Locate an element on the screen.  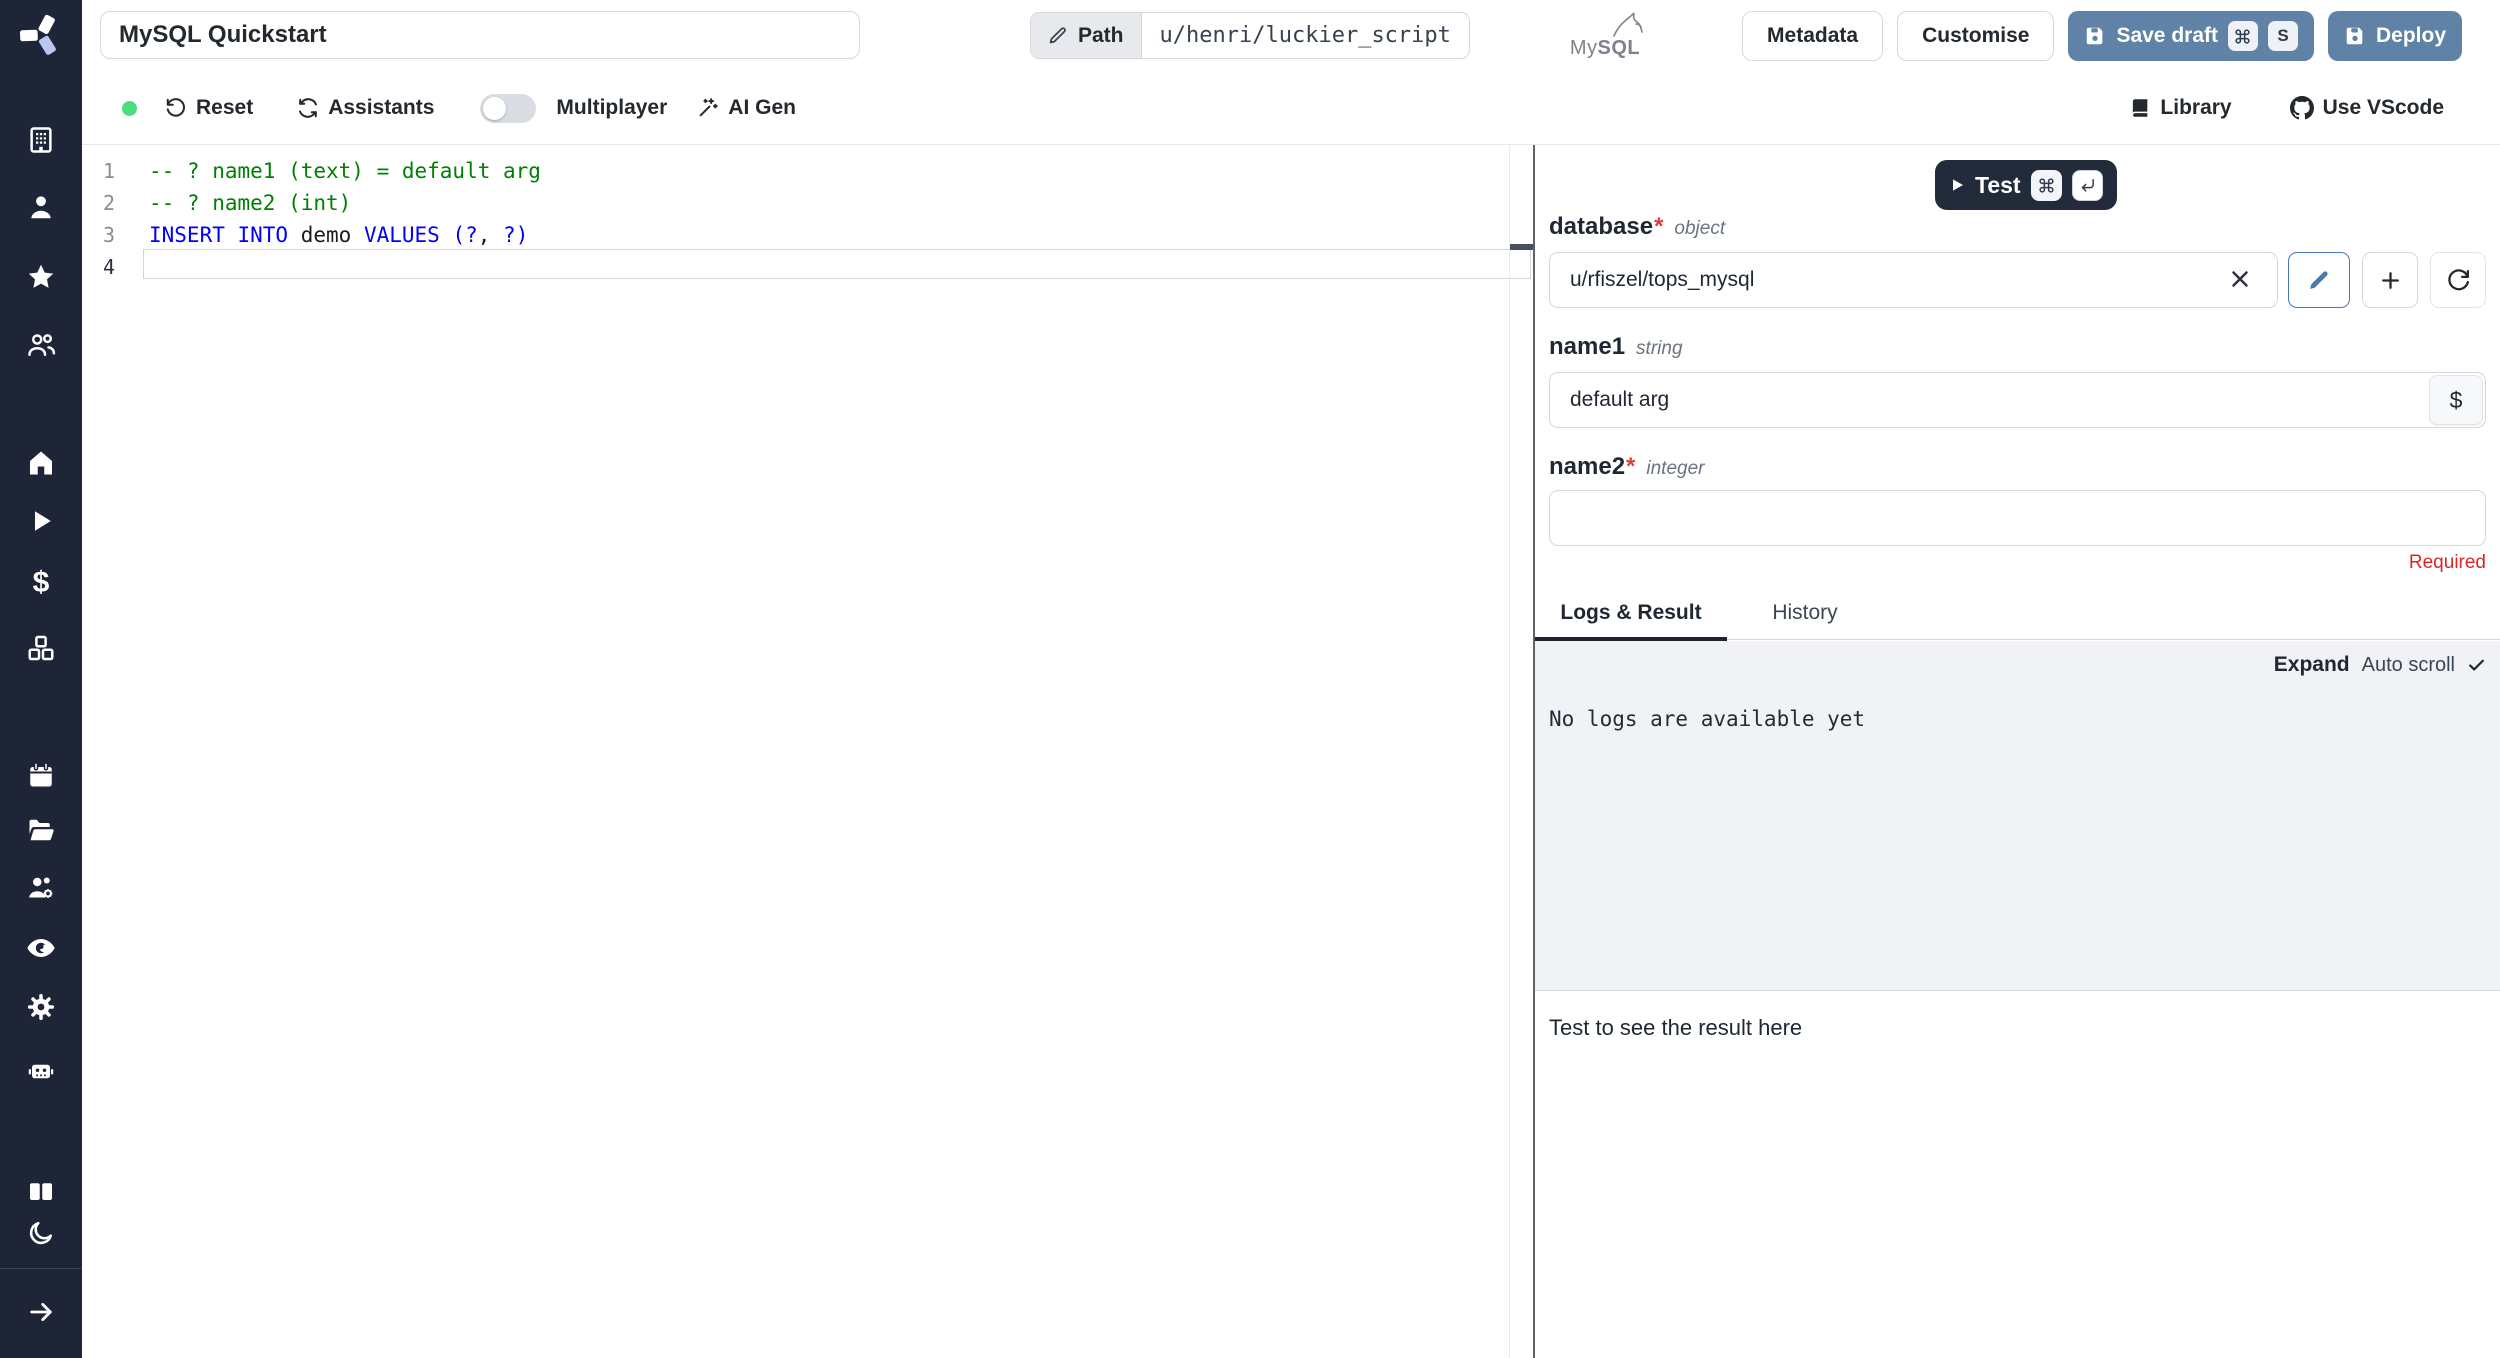
sidebar-item-workers is located at coordinates (41, 1070).